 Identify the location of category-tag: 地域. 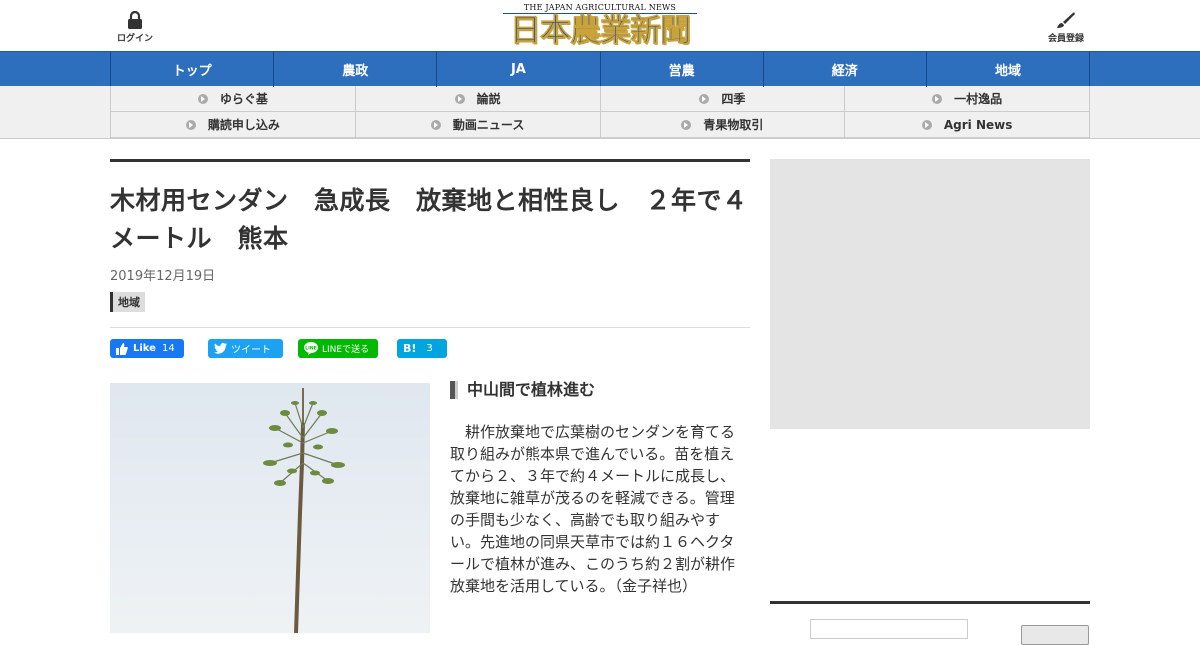
(127, 302).